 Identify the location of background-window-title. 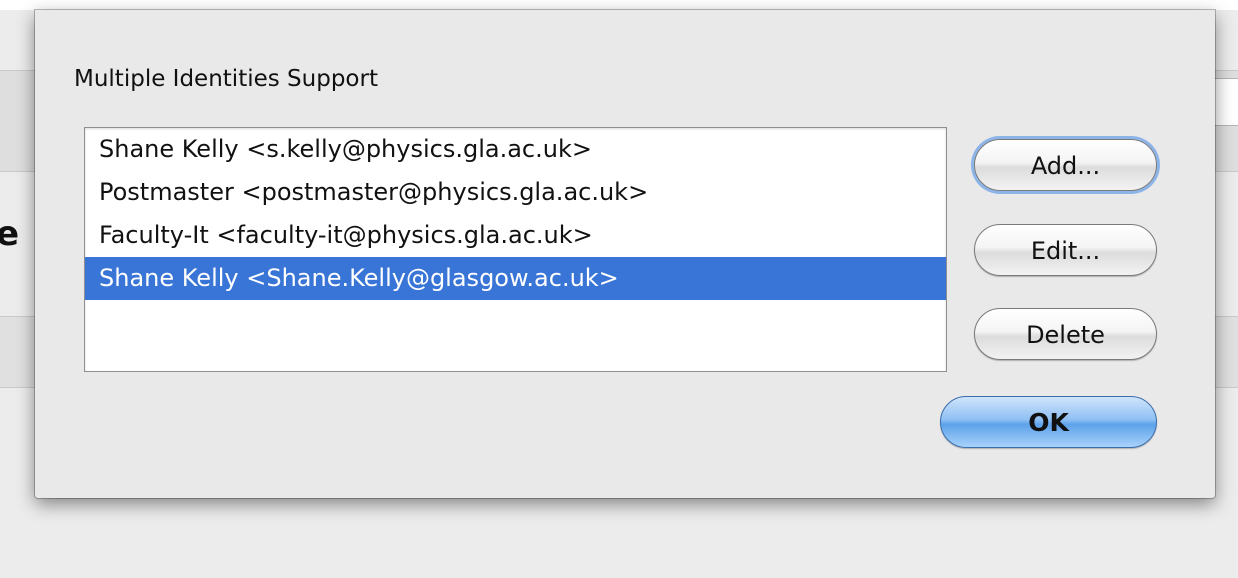
(600, 5).